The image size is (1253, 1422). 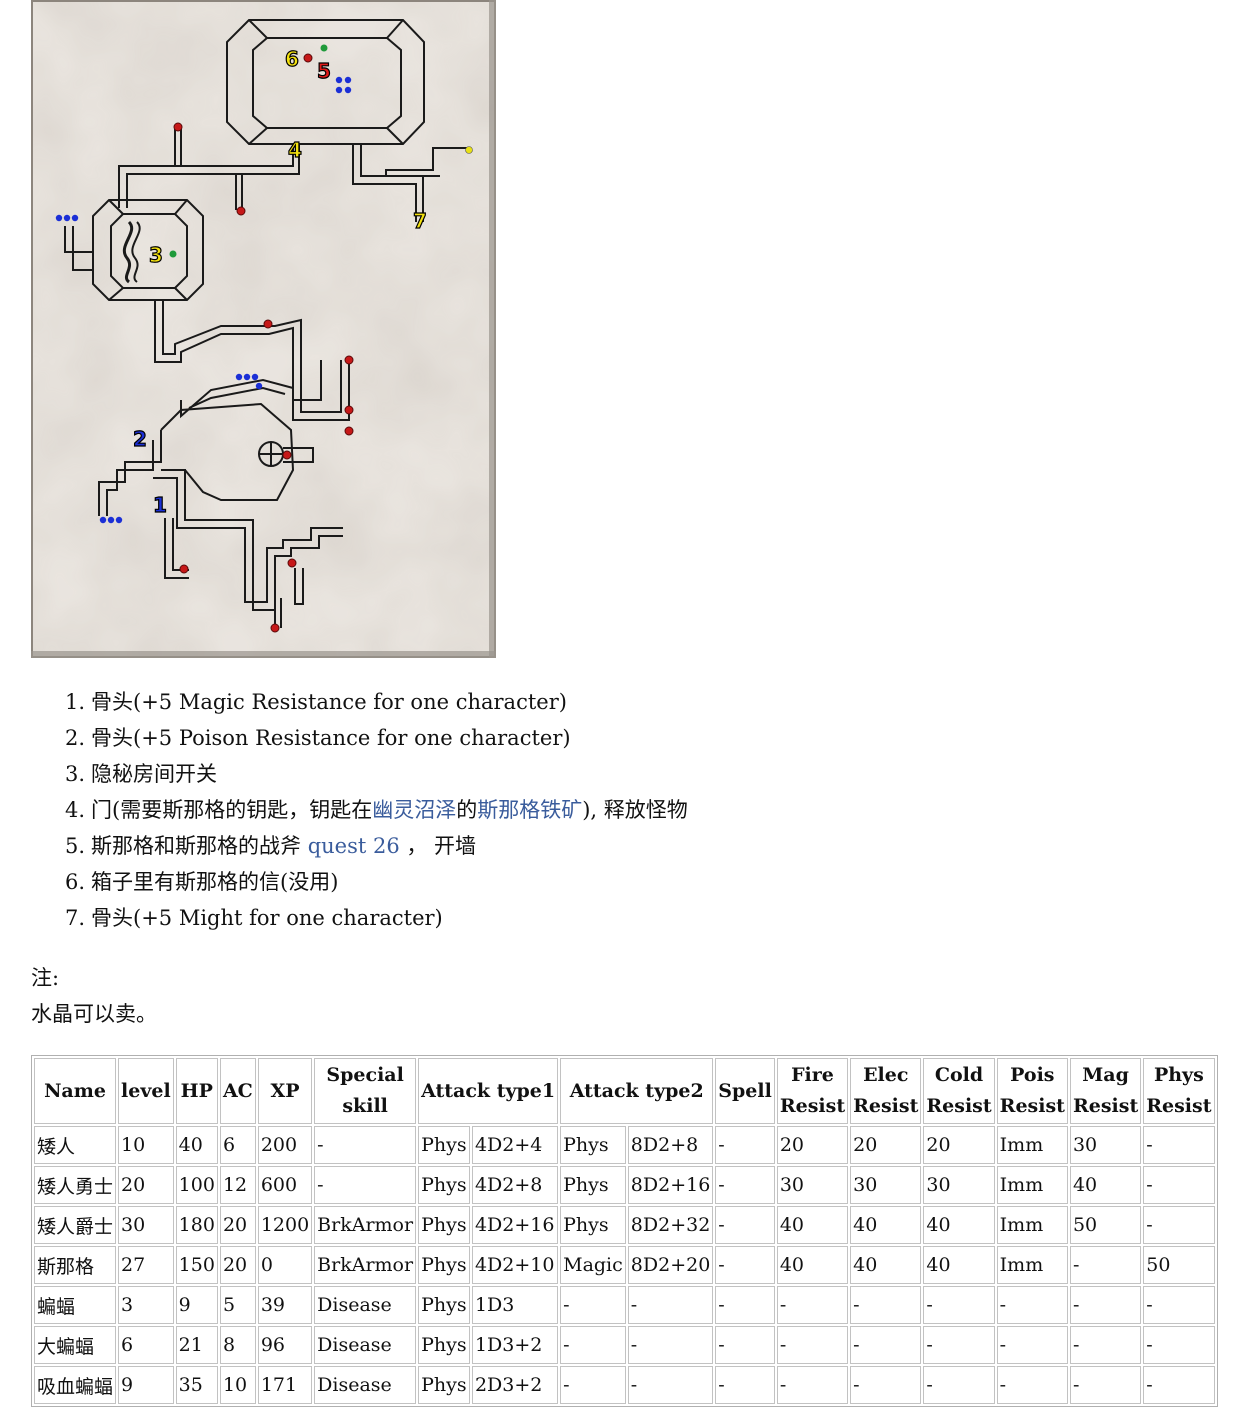 I want to click on column-header: Fire Resist, so click(x=812, y=1091).